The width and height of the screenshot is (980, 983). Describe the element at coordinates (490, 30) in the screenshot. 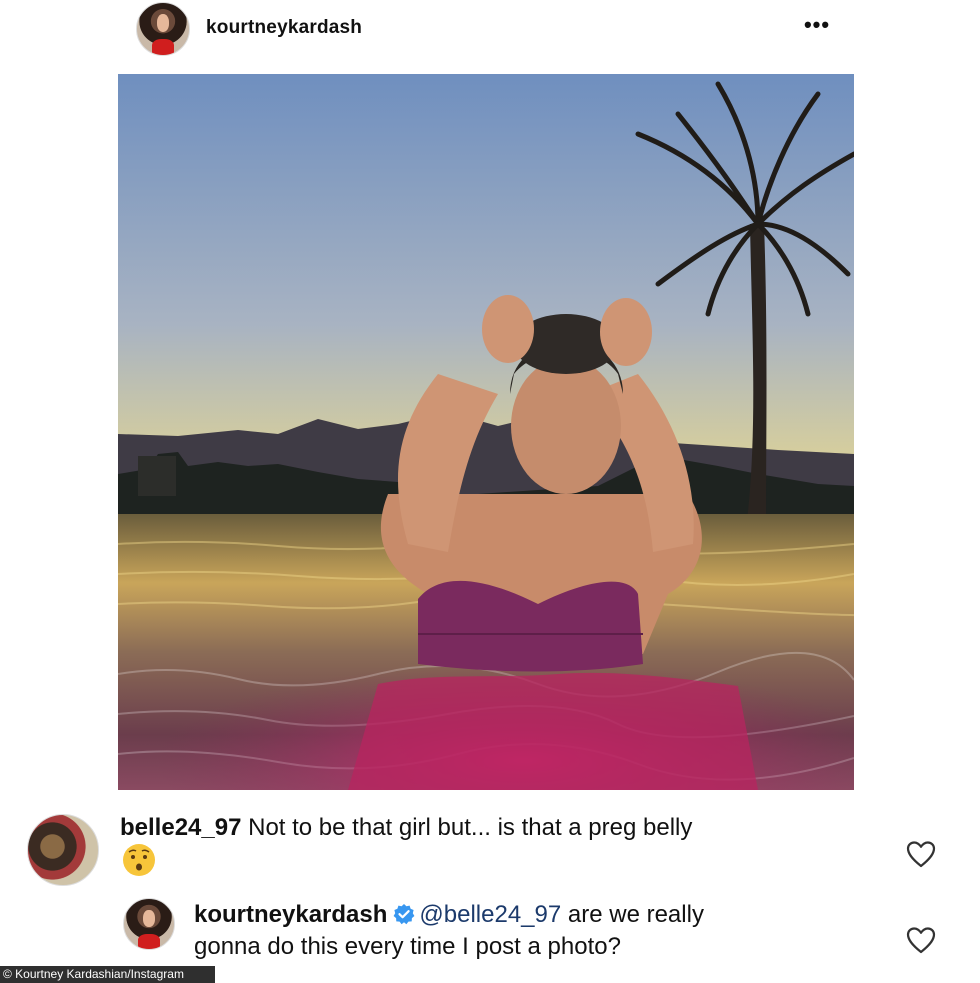

I see `post-header: kourtneykardash •••` at that location.